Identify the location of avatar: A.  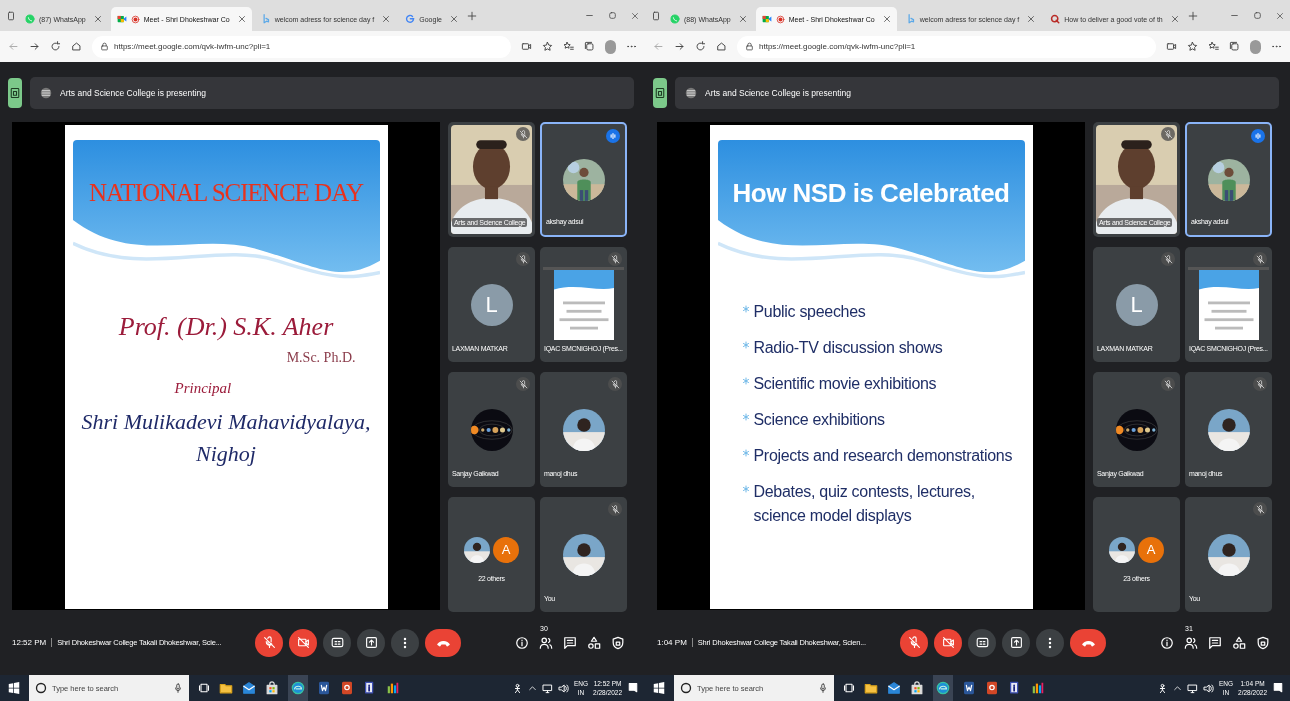
(506, 549).